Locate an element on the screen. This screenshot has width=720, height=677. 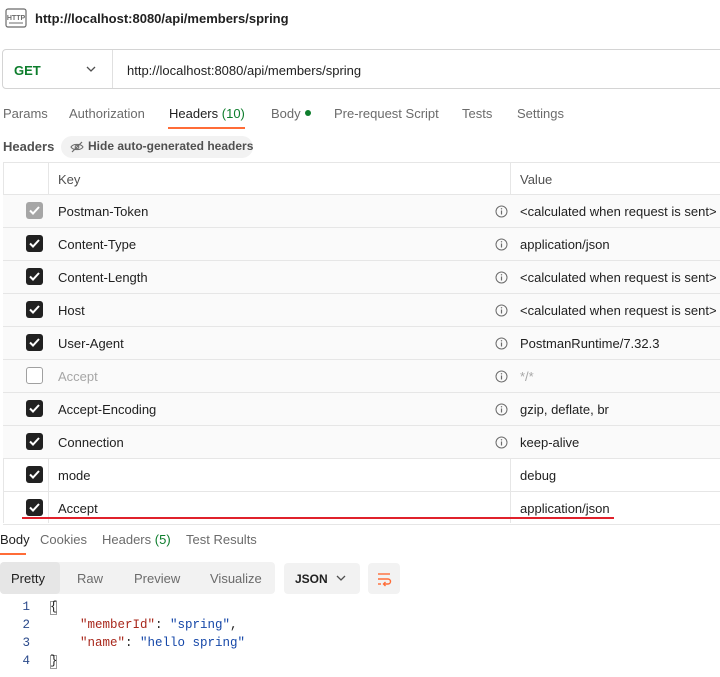
line-number: 3 is located at coordinates (26, 643).